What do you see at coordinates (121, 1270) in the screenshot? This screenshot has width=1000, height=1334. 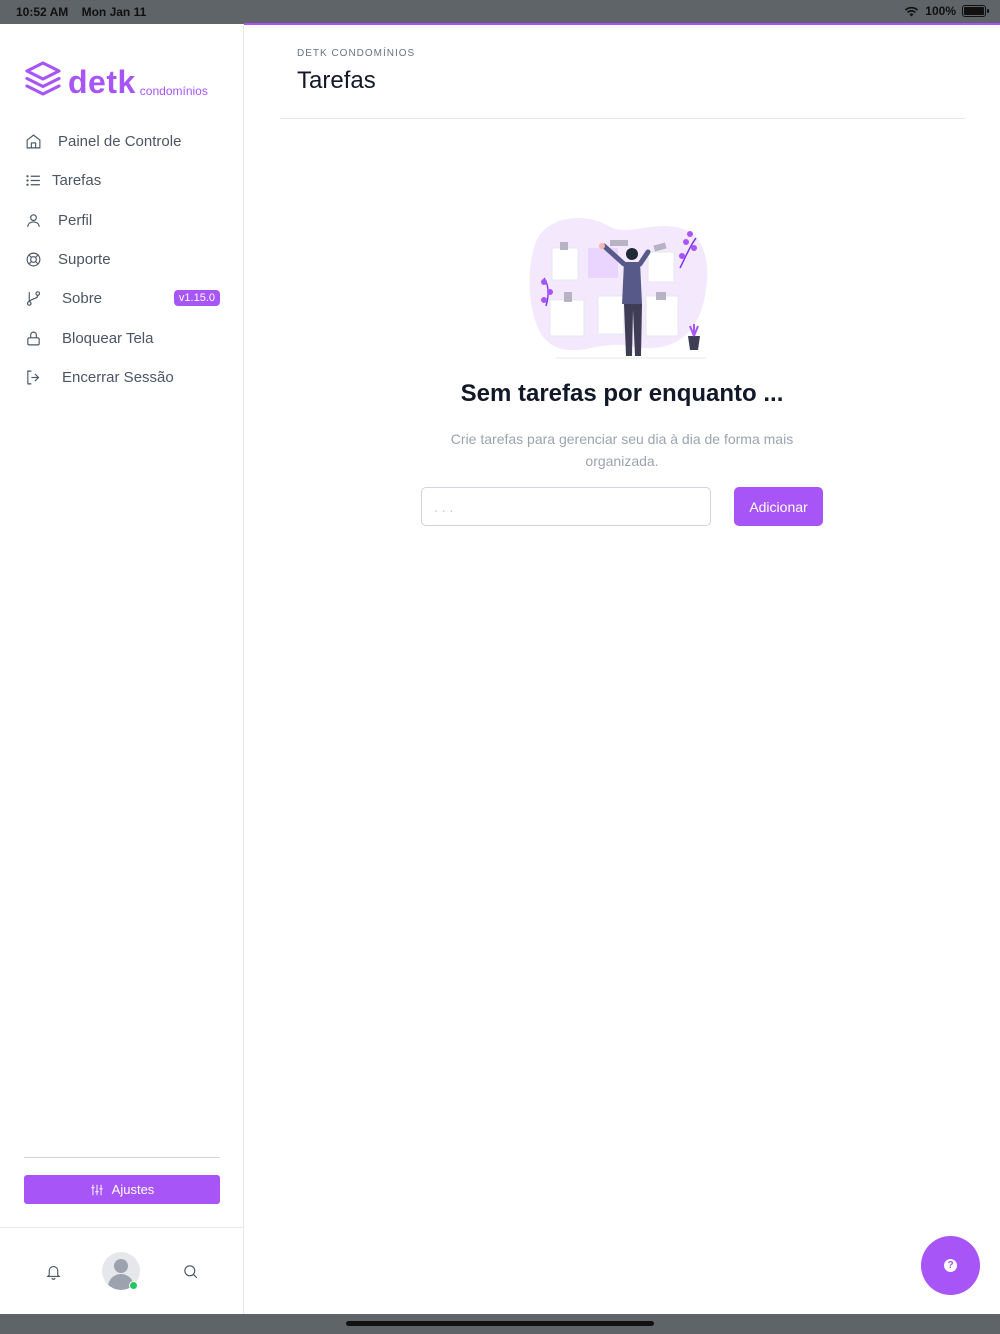 I see `sidebar-footer` at bounding box center [121, 1270].